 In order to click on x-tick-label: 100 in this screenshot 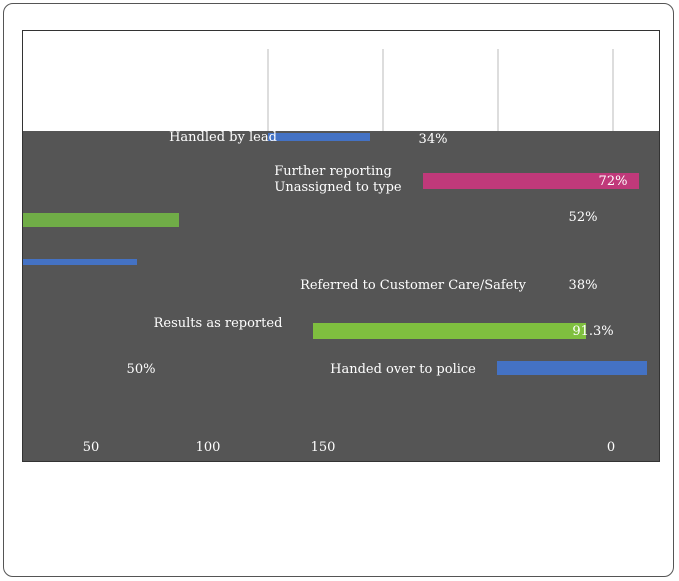, I will do `click(208, 447)`.